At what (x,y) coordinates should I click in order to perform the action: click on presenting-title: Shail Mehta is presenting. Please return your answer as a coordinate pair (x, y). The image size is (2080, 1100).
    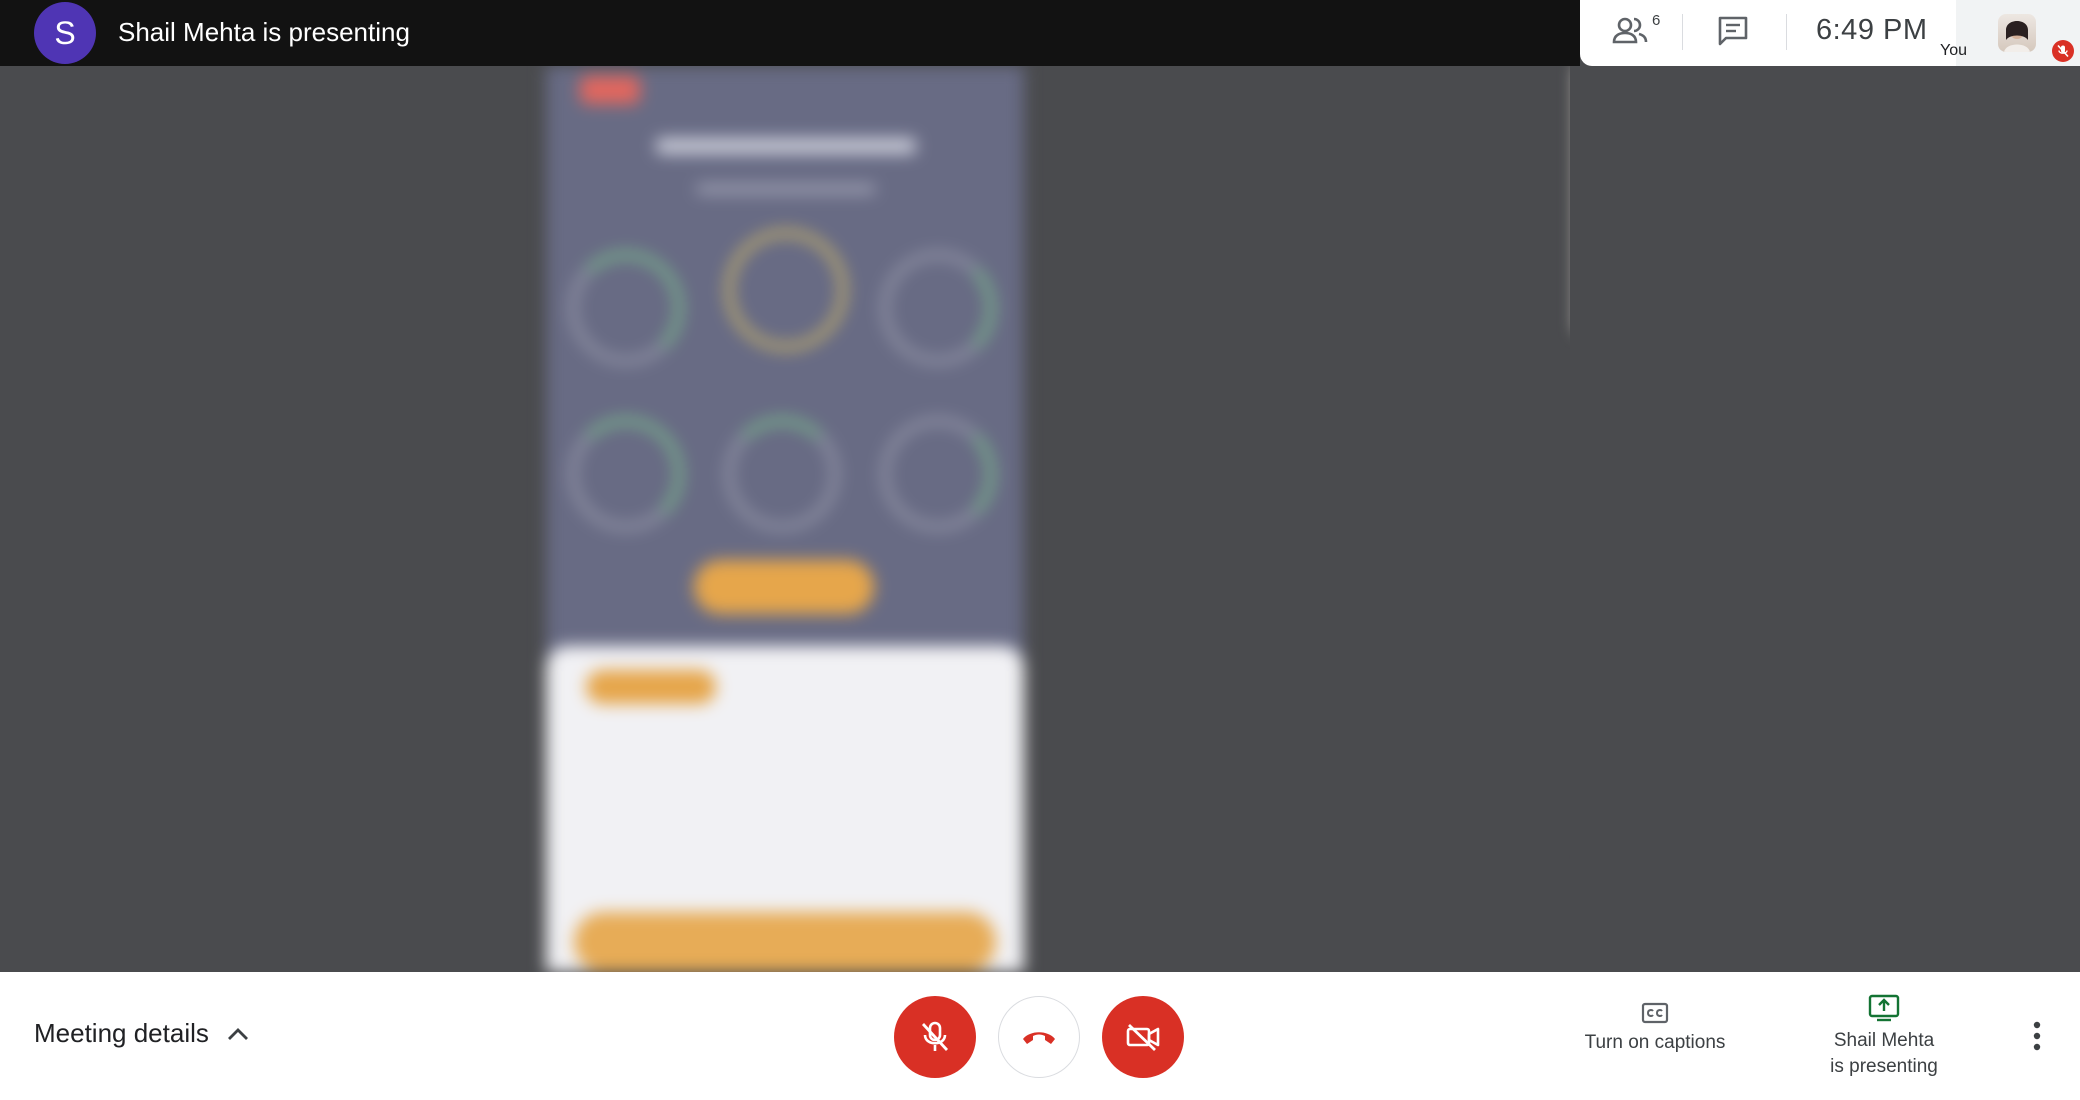
    Looking at the image, I should click on (264, 32).